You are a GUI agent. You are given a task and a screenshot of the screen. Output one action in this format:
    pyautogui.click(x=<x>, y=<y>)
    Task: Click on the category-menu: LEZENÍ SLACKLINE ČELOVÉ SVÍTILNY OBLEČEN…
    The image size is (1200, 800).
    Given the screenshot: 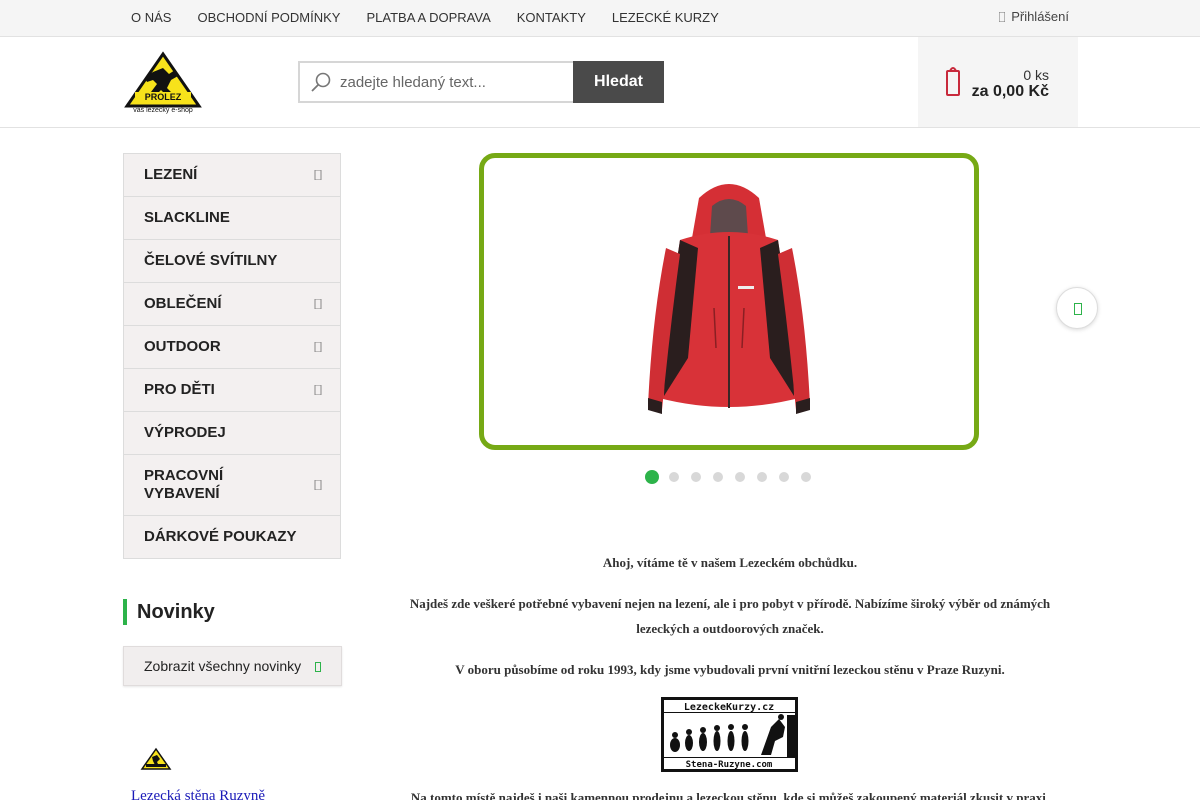 What is the action you would take?
    pyautogui.click(x=232, y=356)
    